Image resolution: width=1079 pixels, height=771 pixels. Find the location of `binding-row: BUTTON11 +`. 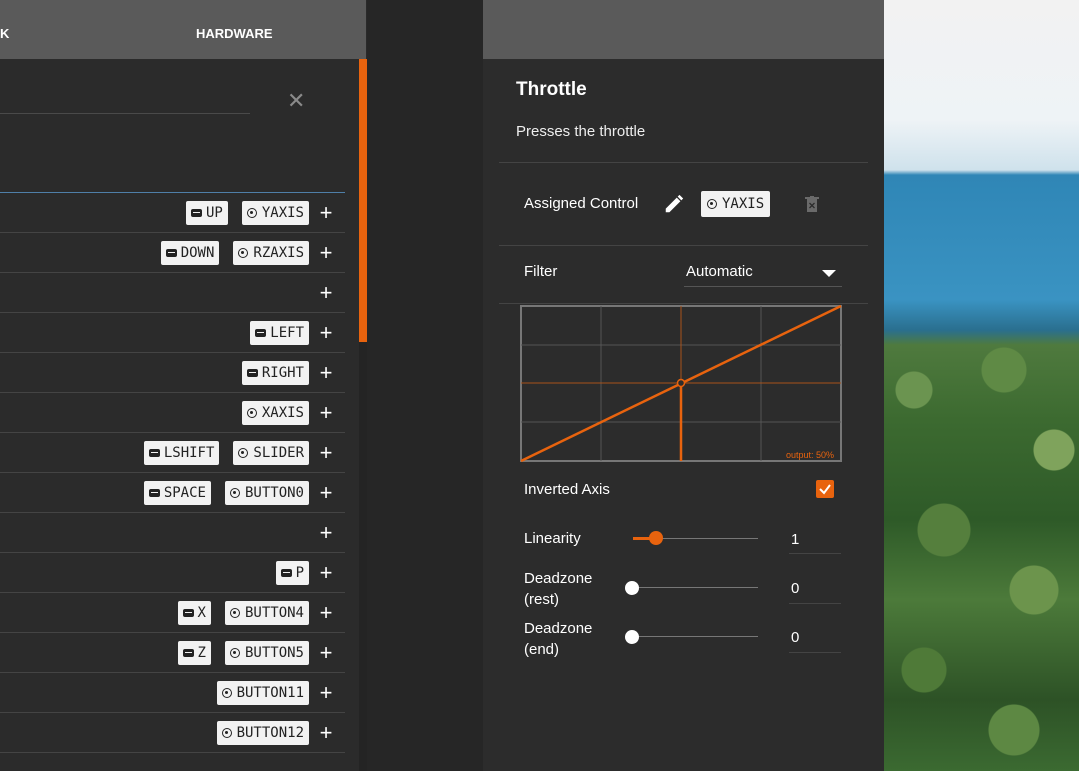

binding-row: BUTTON11 + is located at coordinates (172, 693).